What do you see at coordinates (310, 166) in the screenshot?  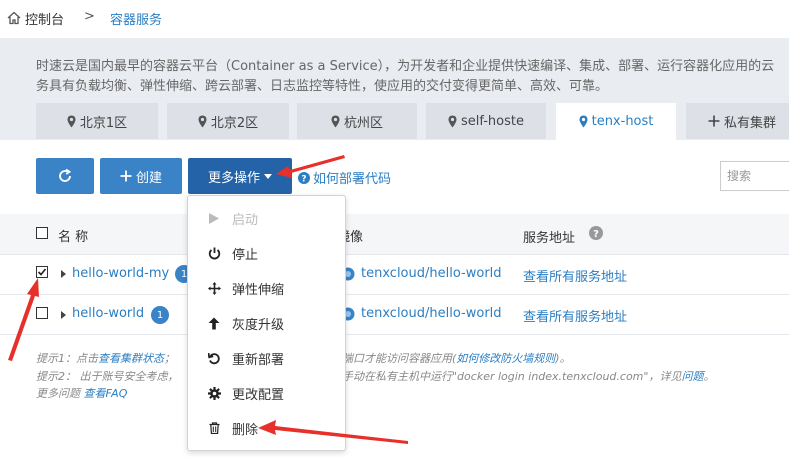 I see `annotation-arrow-more-actions` at bounding box center [310, 166].